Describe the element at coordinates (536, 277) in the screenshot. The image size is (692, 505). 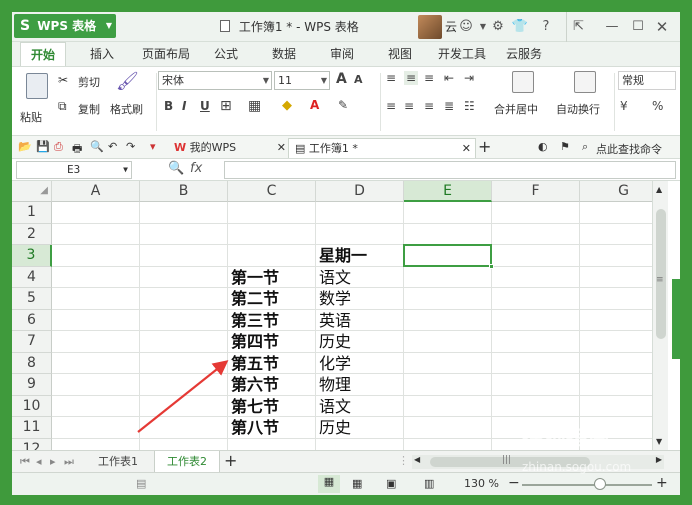
I see `cell-f4` at that location.